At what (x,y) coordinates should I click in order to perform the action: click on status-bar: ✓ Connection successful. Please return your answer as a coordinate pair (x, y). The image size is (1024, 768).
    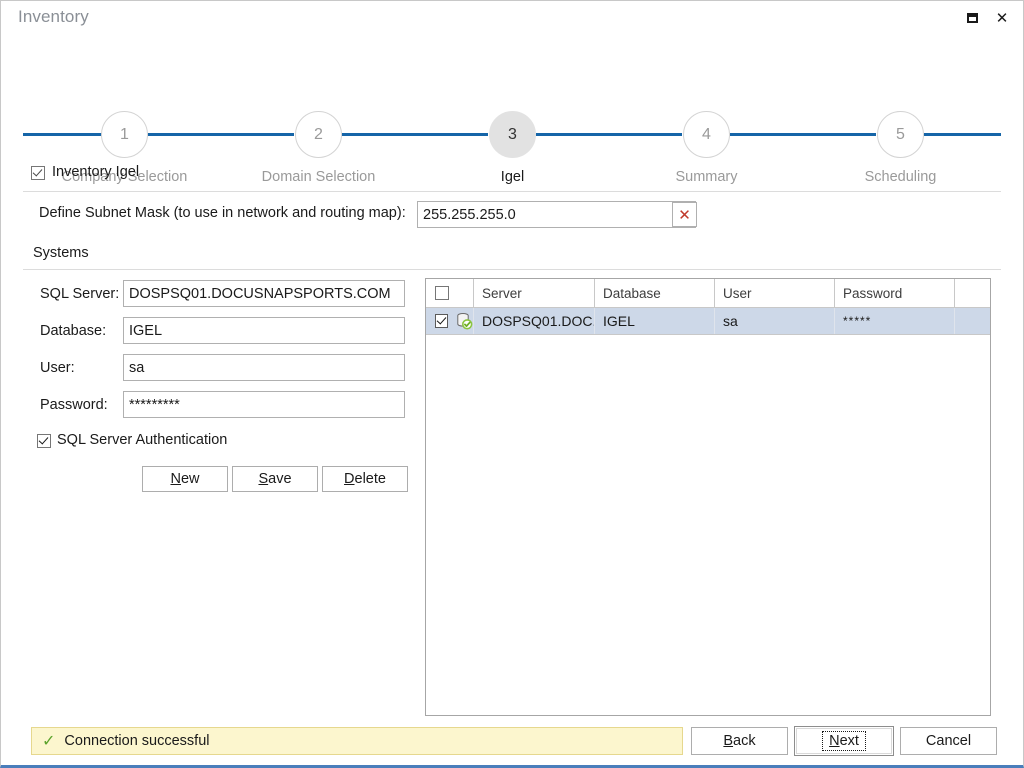
    Looking at the image, I should click on (357, 741).